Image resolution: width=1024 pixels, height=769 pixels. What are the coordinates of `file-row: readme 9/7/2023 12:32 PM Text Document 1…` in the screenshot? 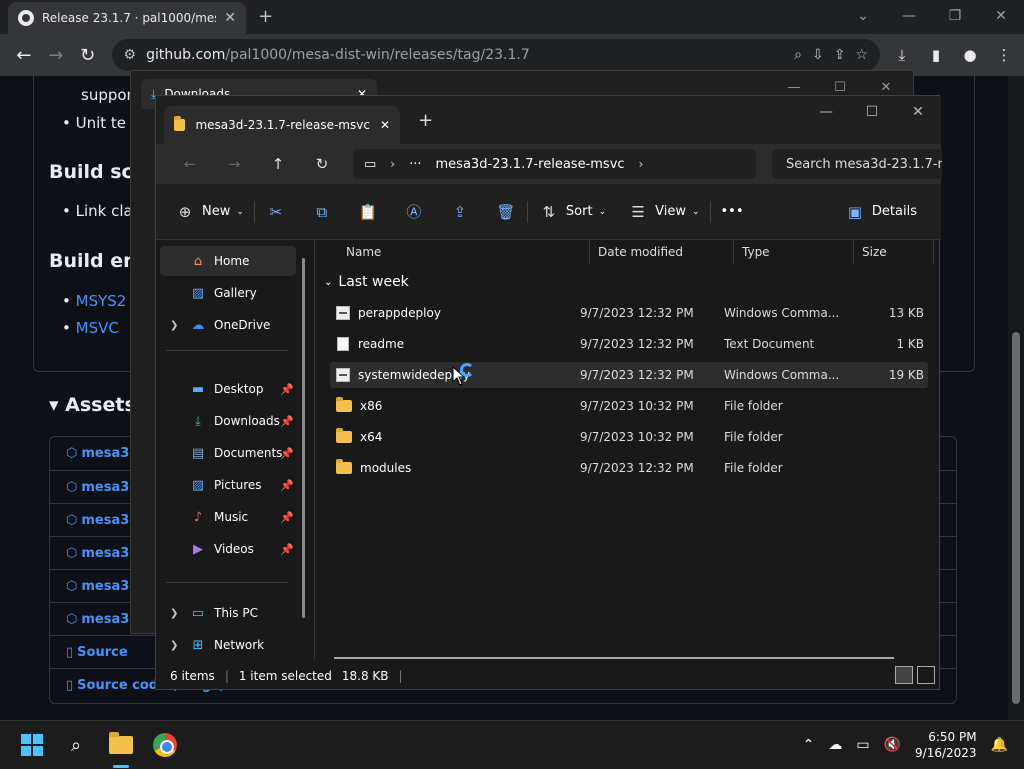 It's located at (629, 344).